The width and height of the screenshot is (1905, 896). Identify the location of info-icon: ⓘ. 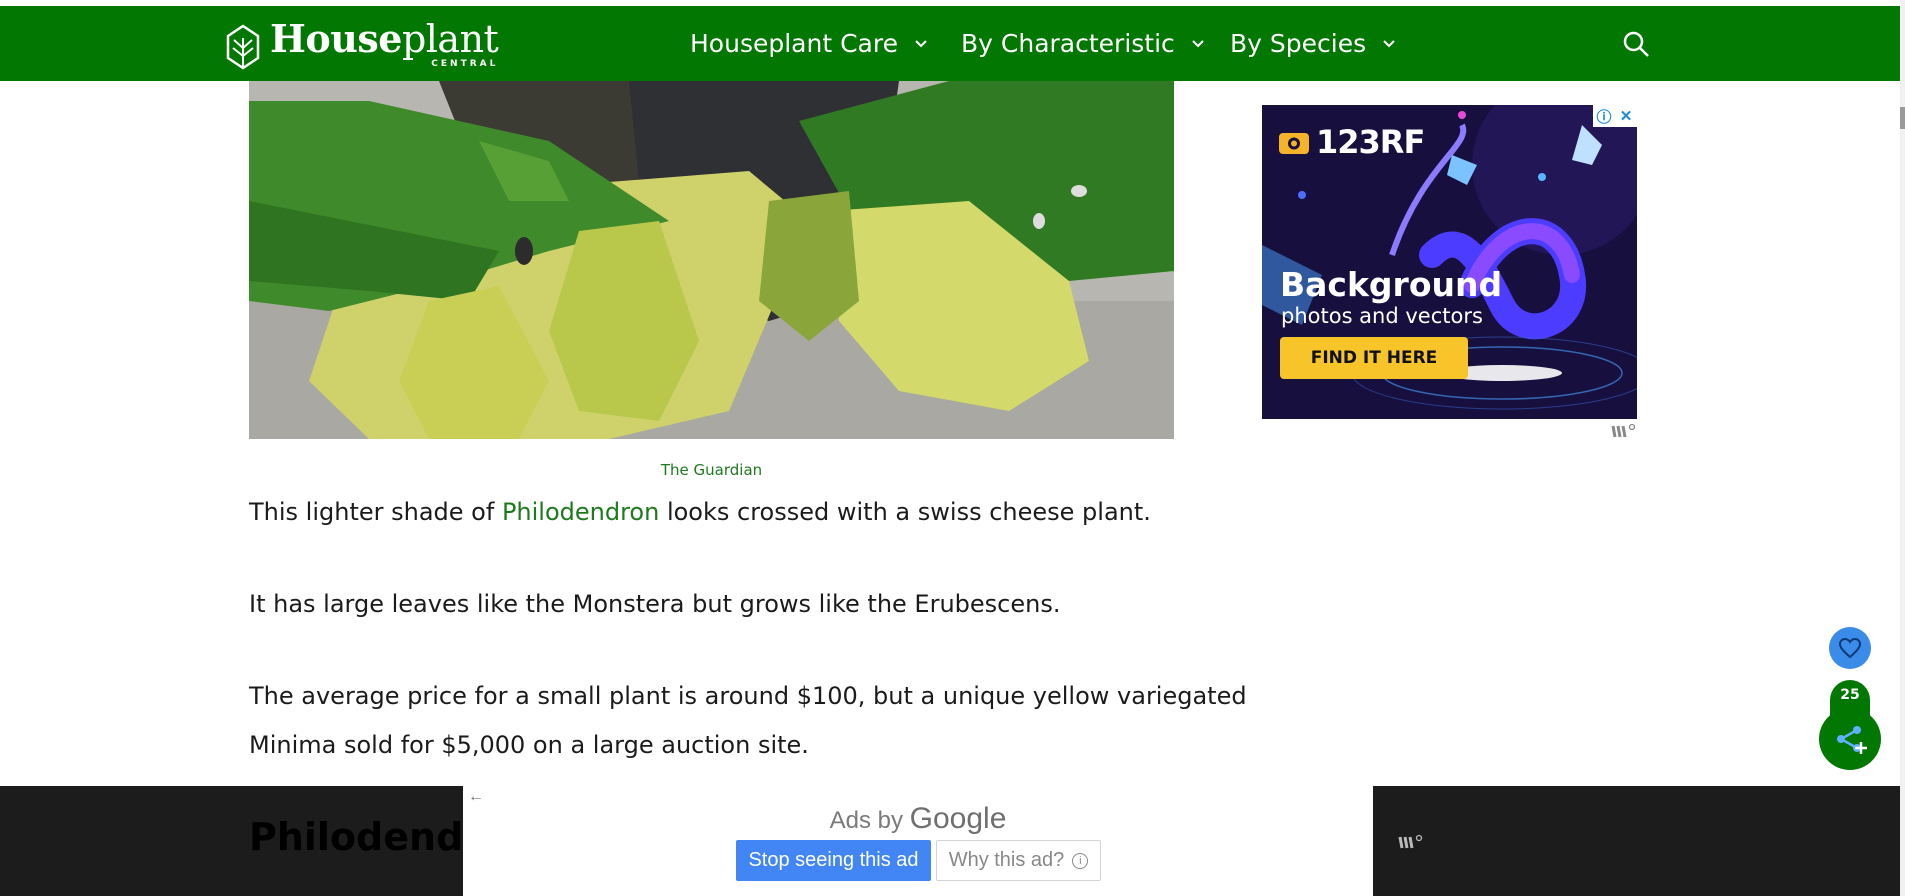
(1604, 116).